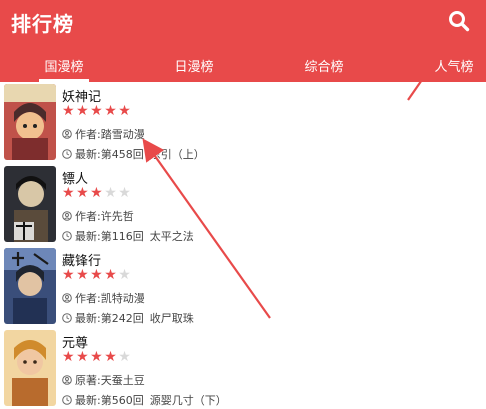  What do you see at coordinates (117, 216) in the screenshot?
I see `author-name: 许先哲` at bounding box center [117, 216].